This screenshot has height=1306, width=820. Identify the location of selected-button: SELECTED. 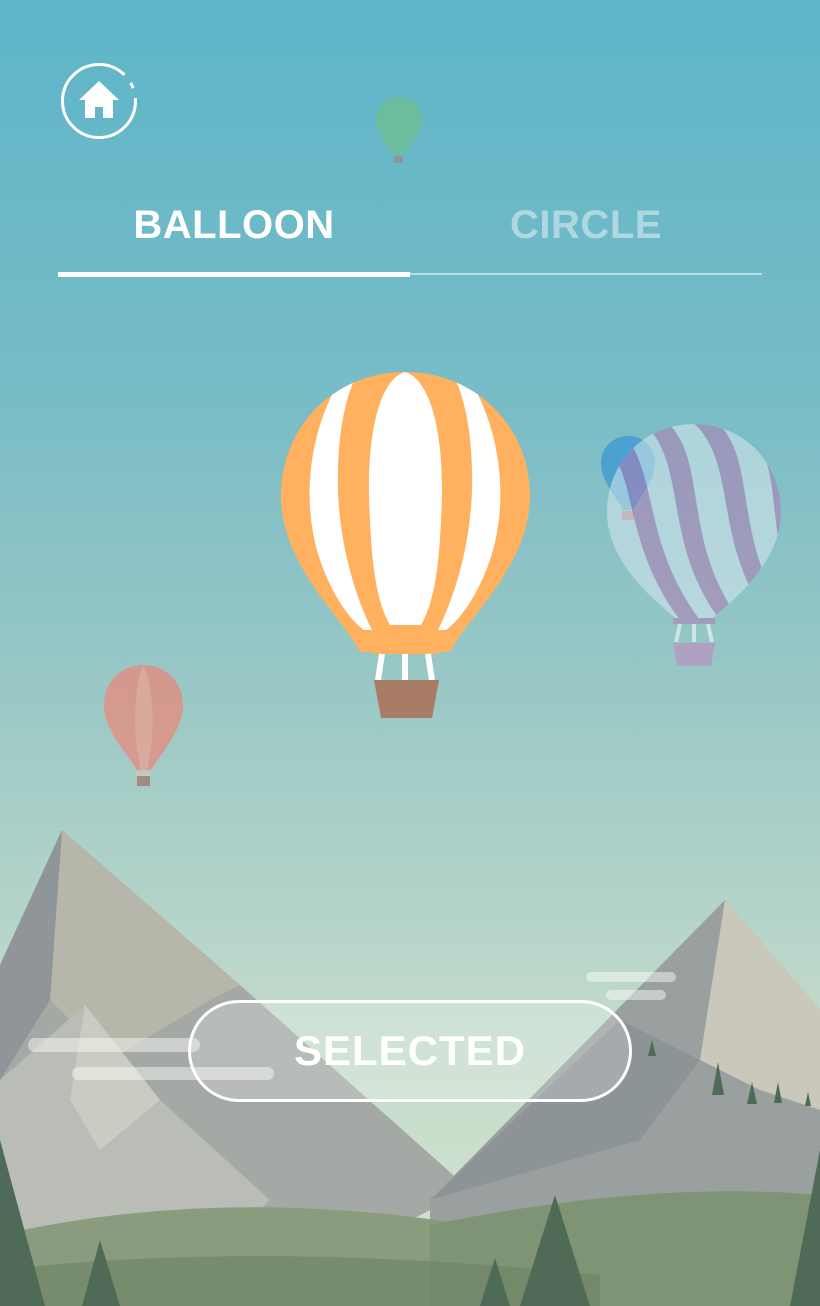
(410, 1051).